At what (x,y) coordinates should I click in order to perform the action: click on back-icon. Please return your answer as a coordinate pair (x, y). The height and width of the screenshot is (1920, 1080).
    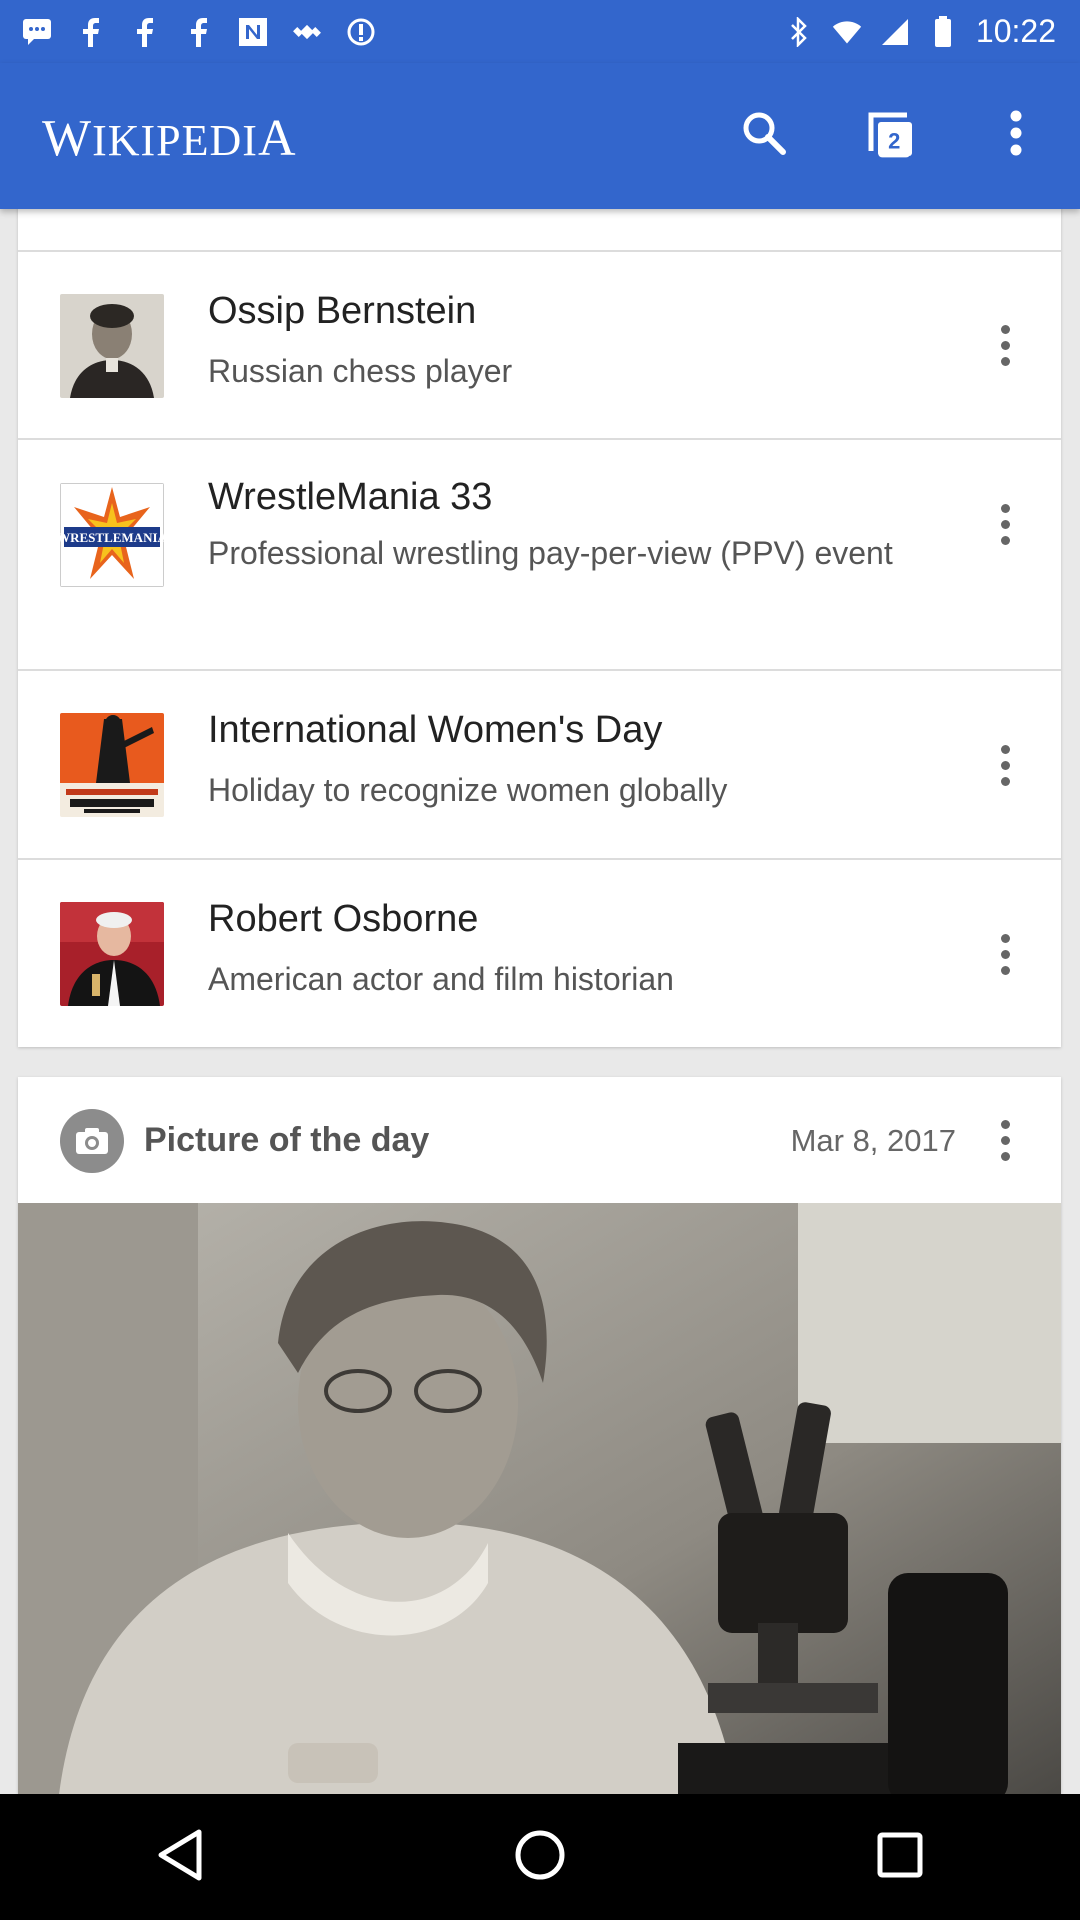
    Looking at the image, I should click on (180, 1857).